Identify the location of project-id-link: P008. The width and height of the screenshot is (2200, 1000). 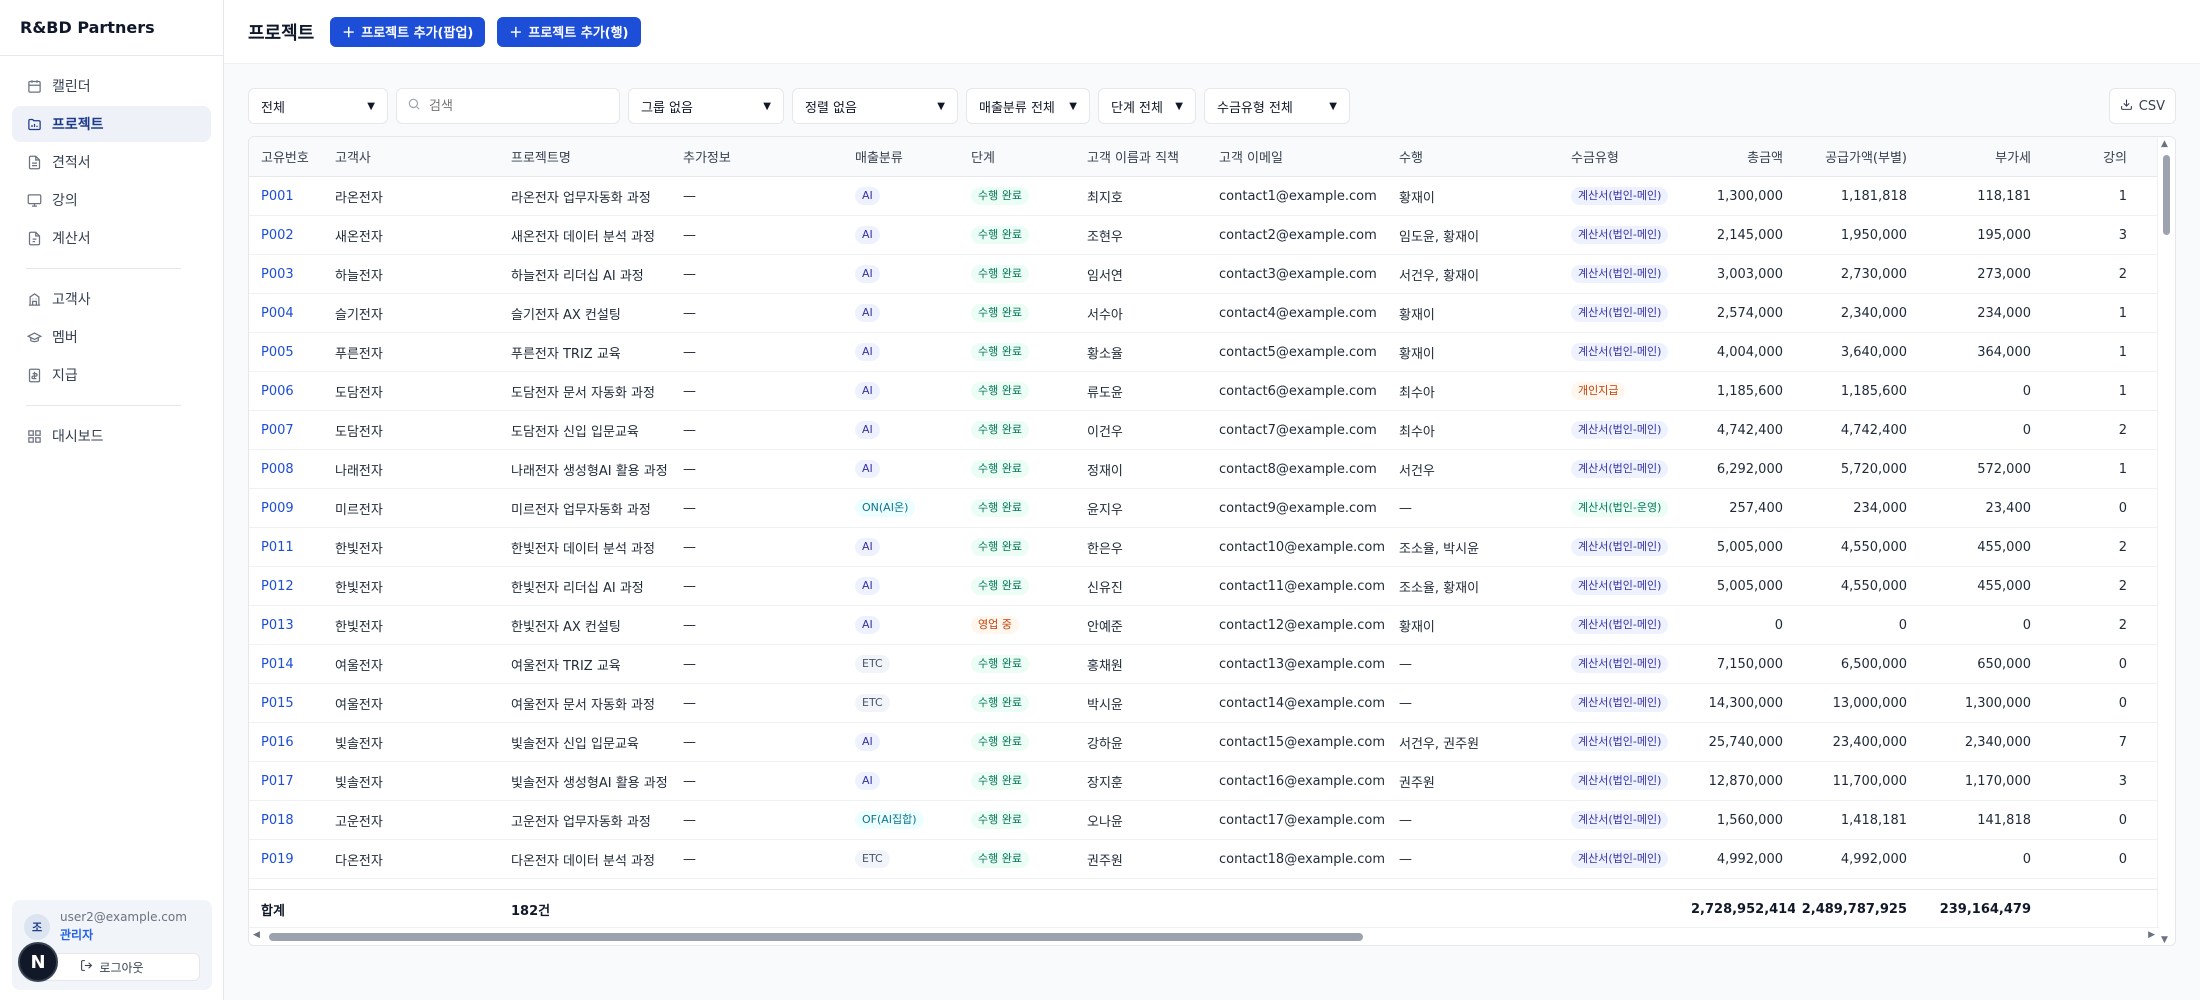
(277, 469).